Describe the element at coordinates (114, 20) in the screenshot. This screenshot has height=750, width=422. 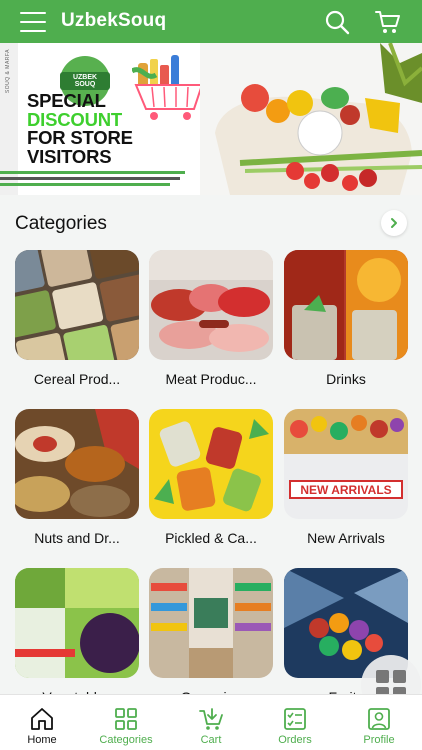
I see `app-title: UzbekSouq` at that location.